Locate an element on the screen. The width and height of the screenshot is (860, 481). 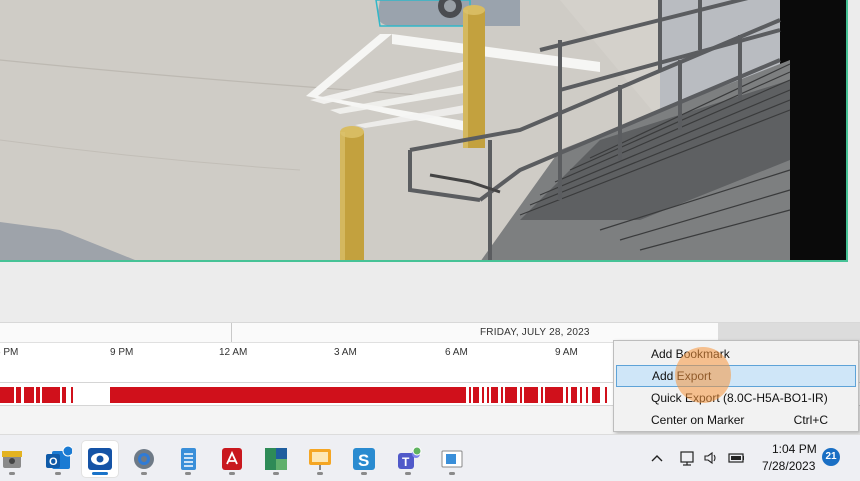
svg-text: S is located at coordinates (363, 460).